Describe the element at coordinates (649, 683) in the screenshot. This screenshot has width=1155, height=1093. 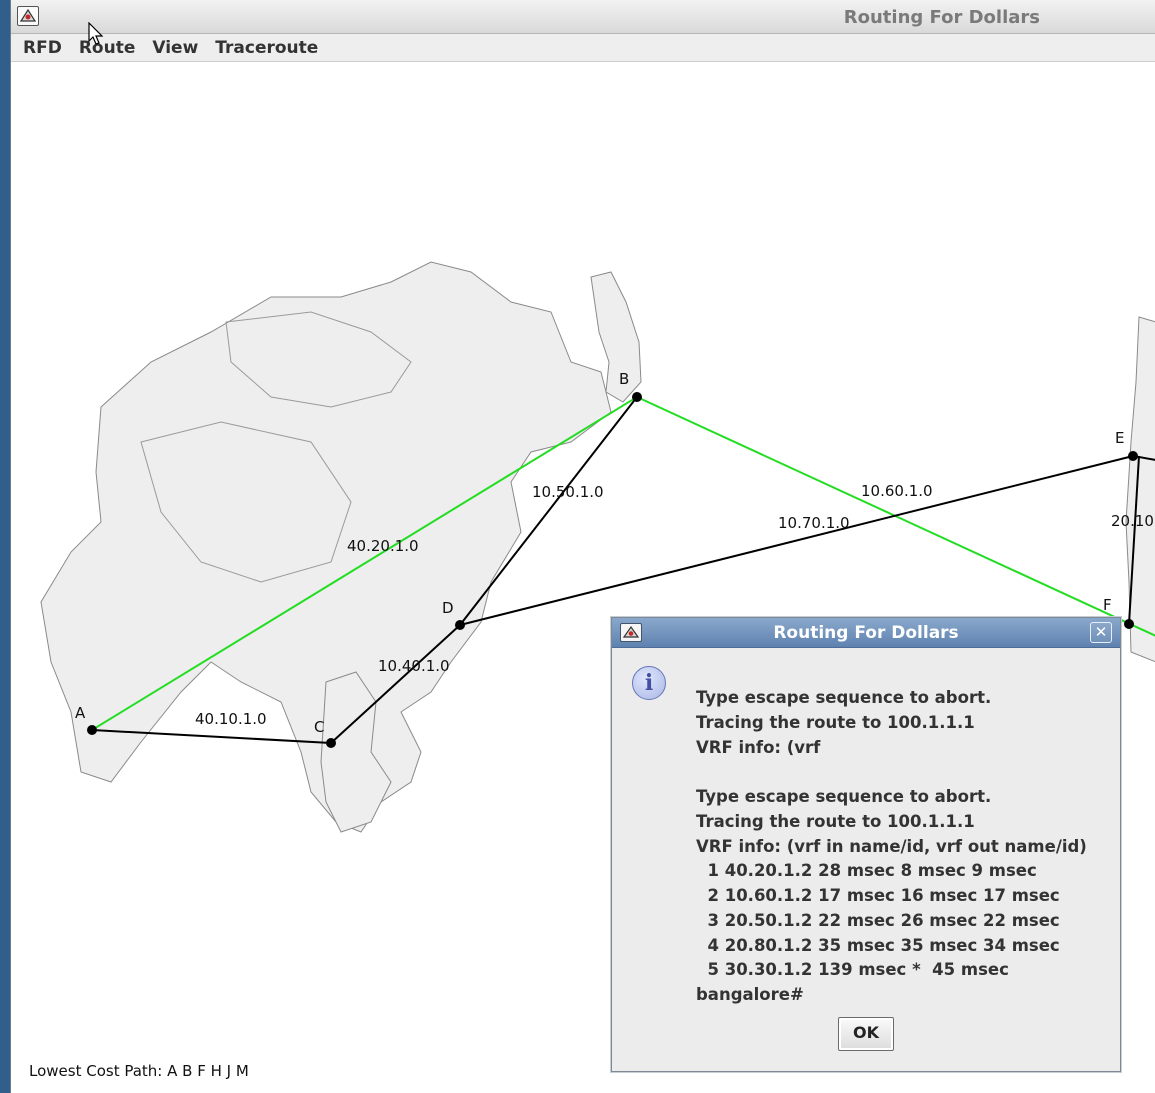
I see `info-icon: i` at that location.